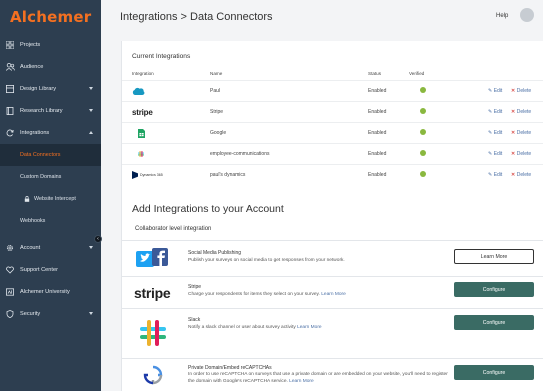  What do you see at coordinates (138, 133) in the screenshot?
I see `google-sheets-logo` at bounding box center [138, 133].